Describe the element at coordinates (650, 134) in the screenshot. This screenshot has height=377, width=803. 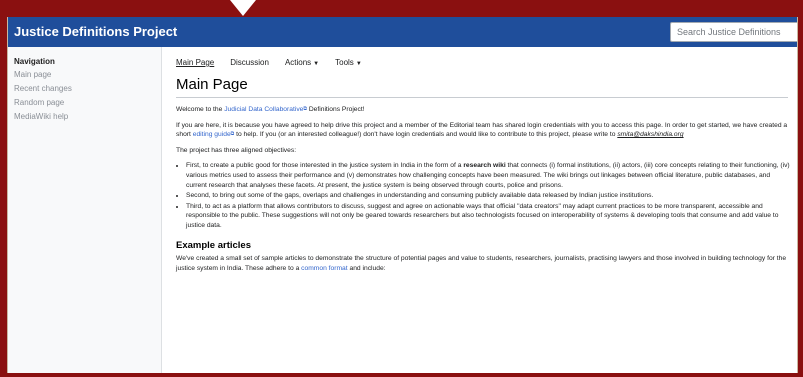
I see `email-link: smita@dakshindia.org` at that location.